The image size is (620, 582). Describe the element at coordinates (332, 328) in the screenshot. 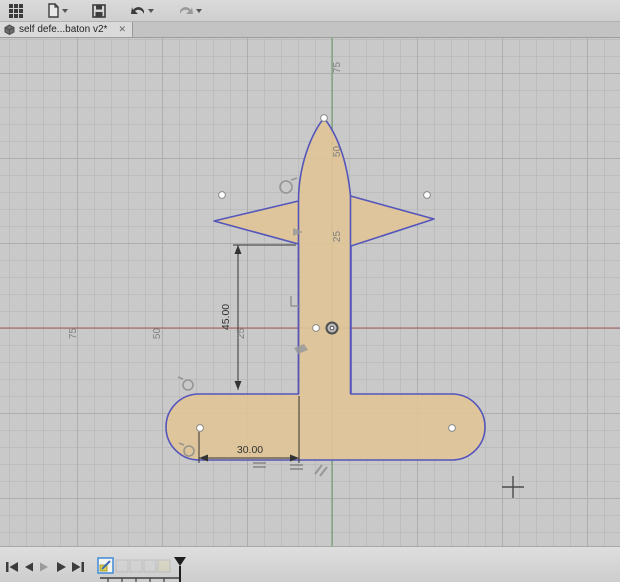

I see `origin-point` at that location.